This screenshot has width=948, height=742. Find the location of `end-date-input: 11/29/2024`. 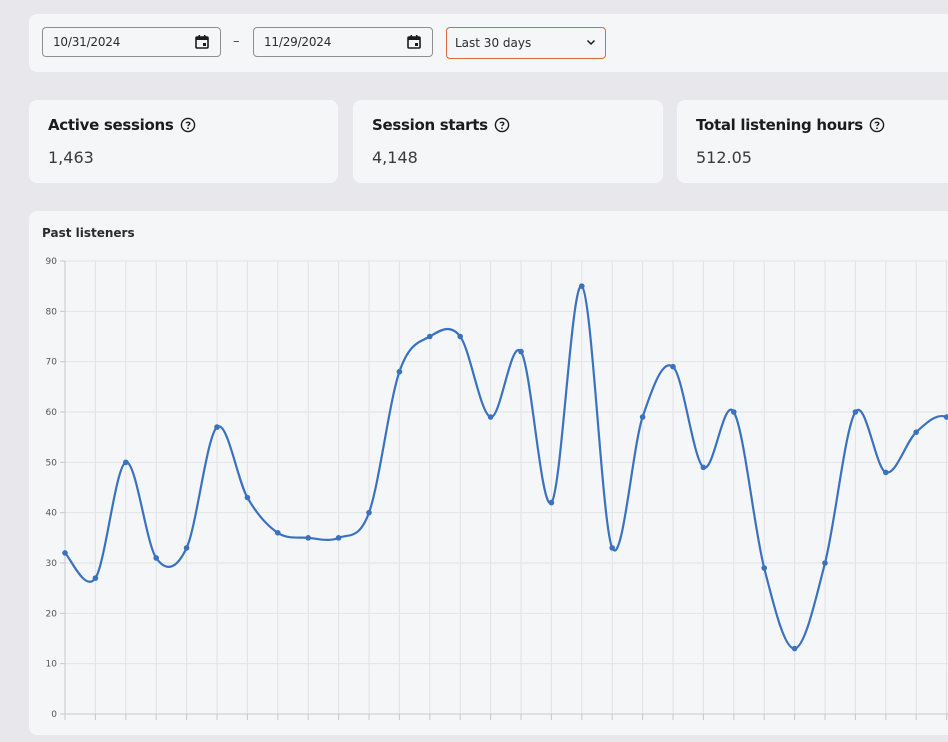

end-date-input: 11/29/2024 is located at coordinates (343, 42).